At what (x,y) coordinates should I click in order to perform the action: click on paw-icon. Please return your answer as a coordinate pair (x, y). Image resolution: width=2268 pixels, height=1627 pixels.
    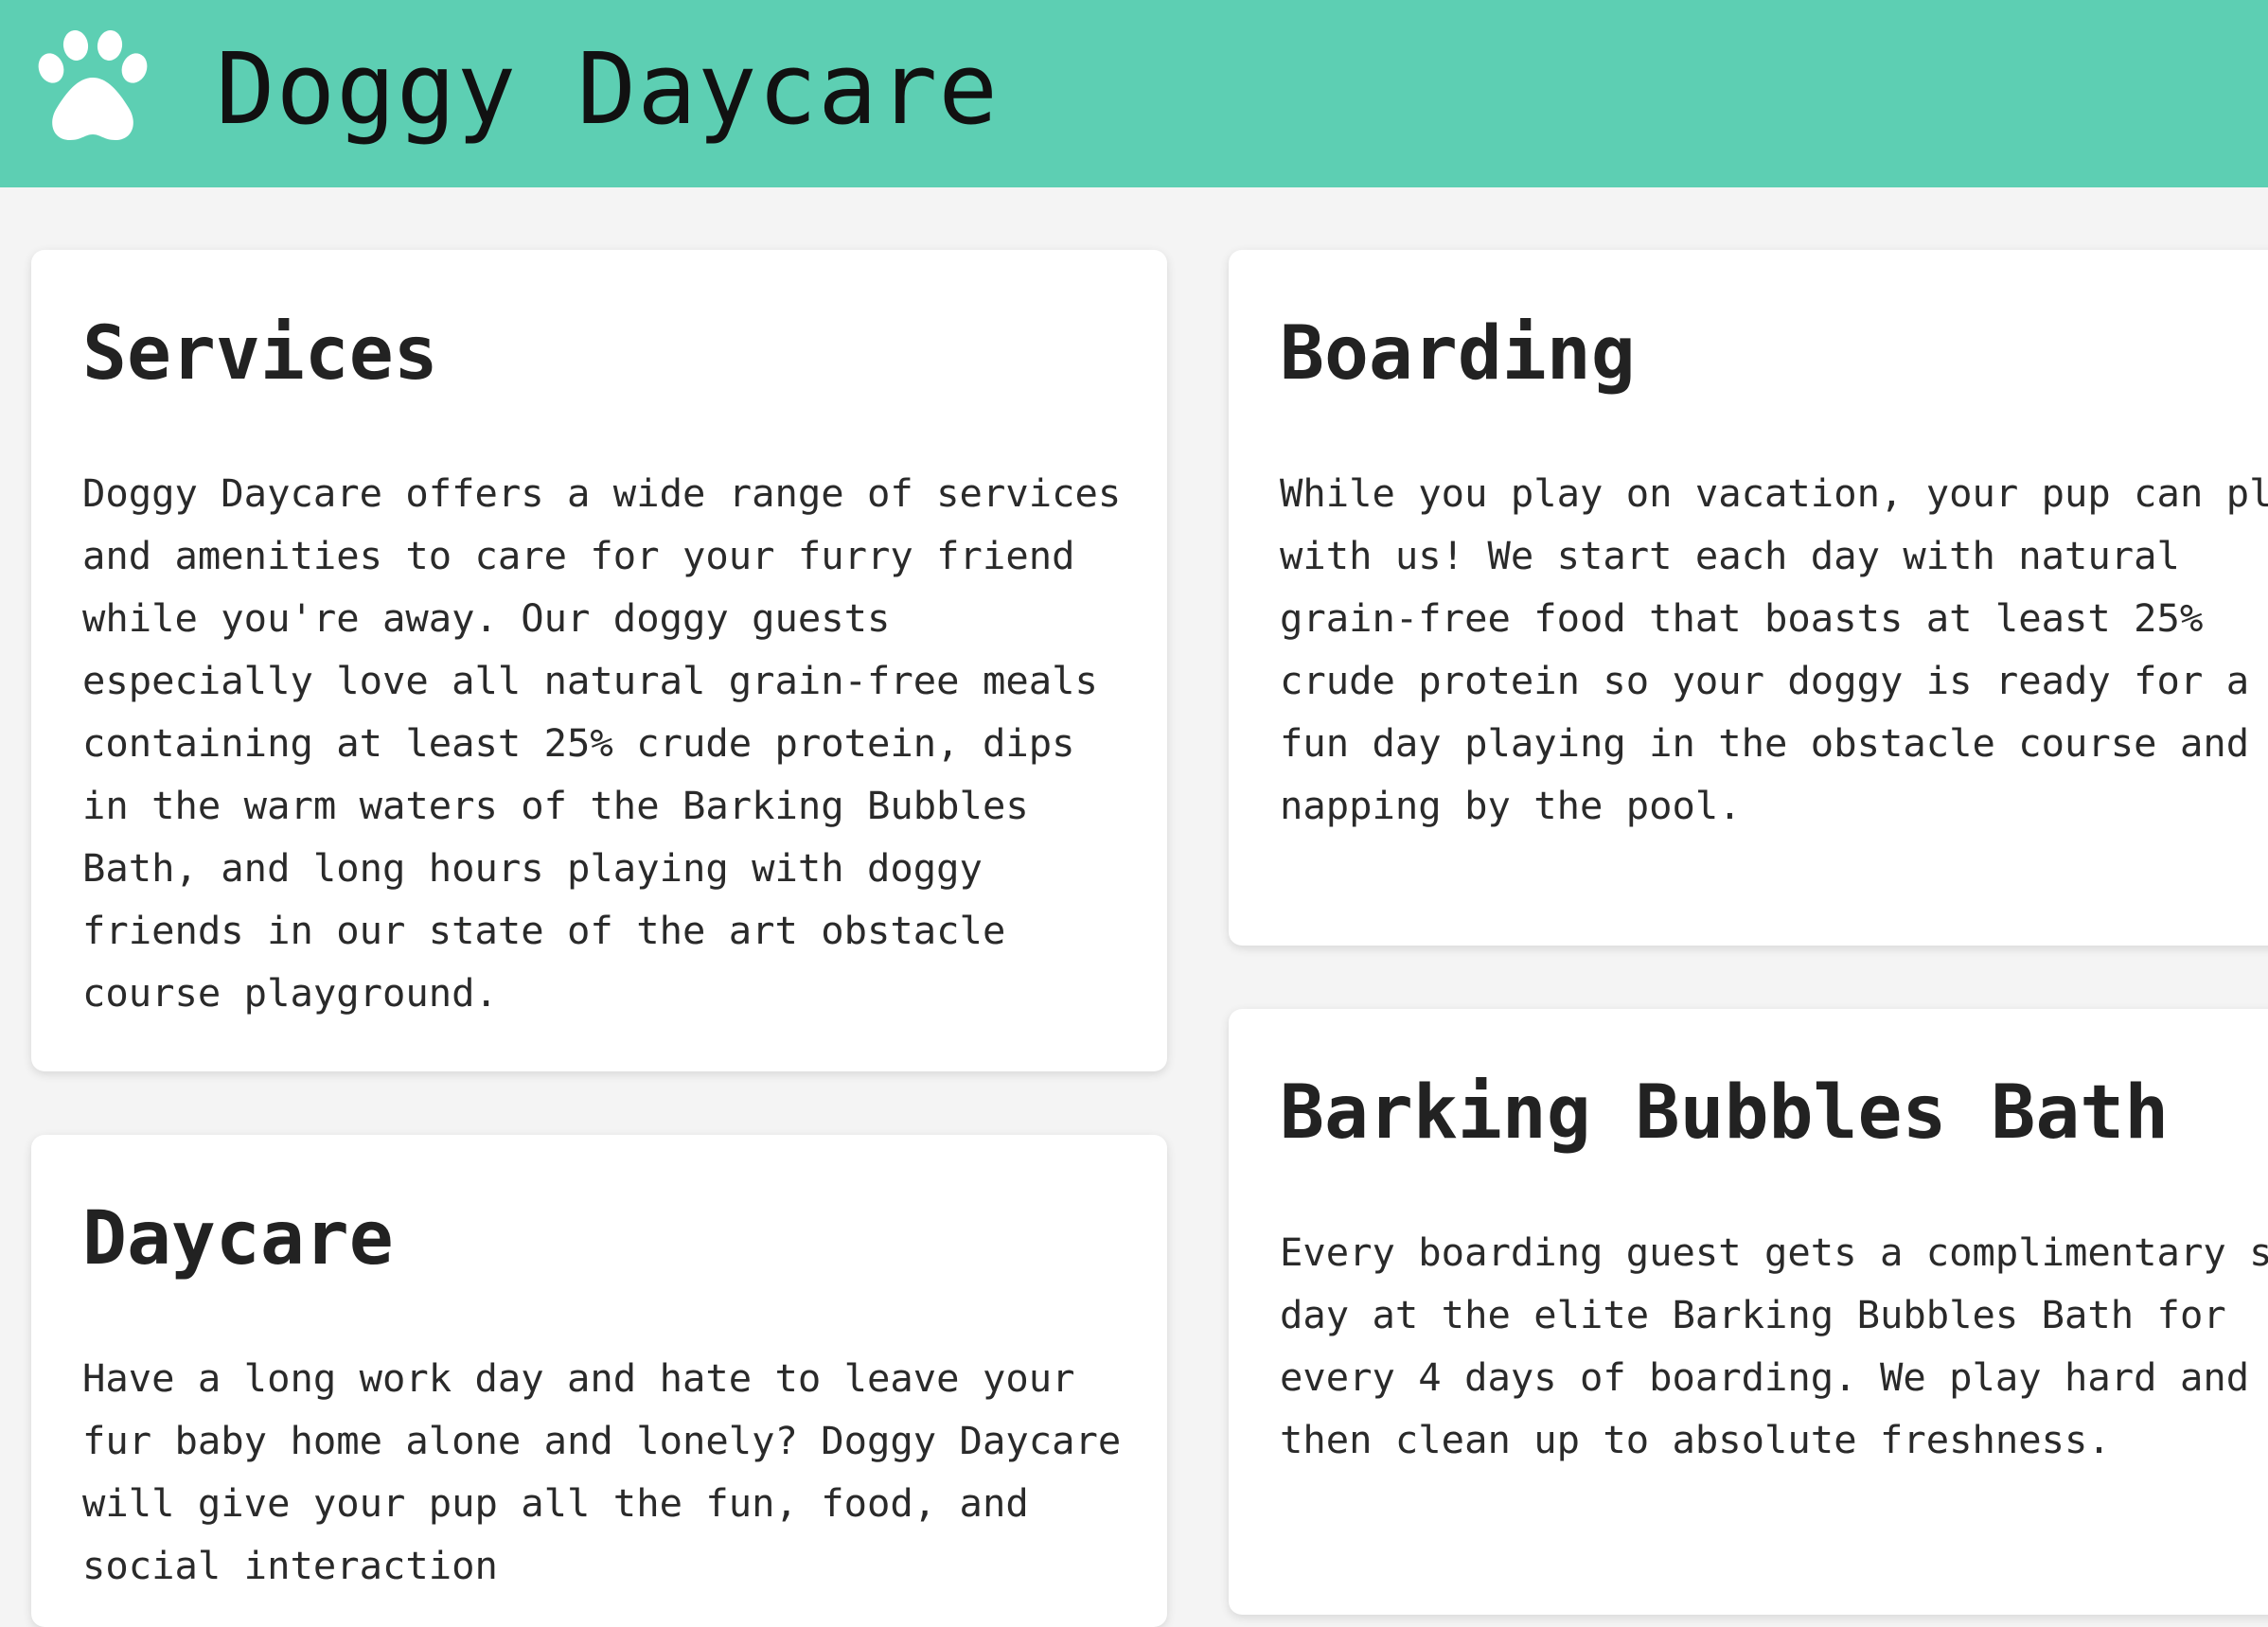
    Looking at the image, I should click on (92, 87).